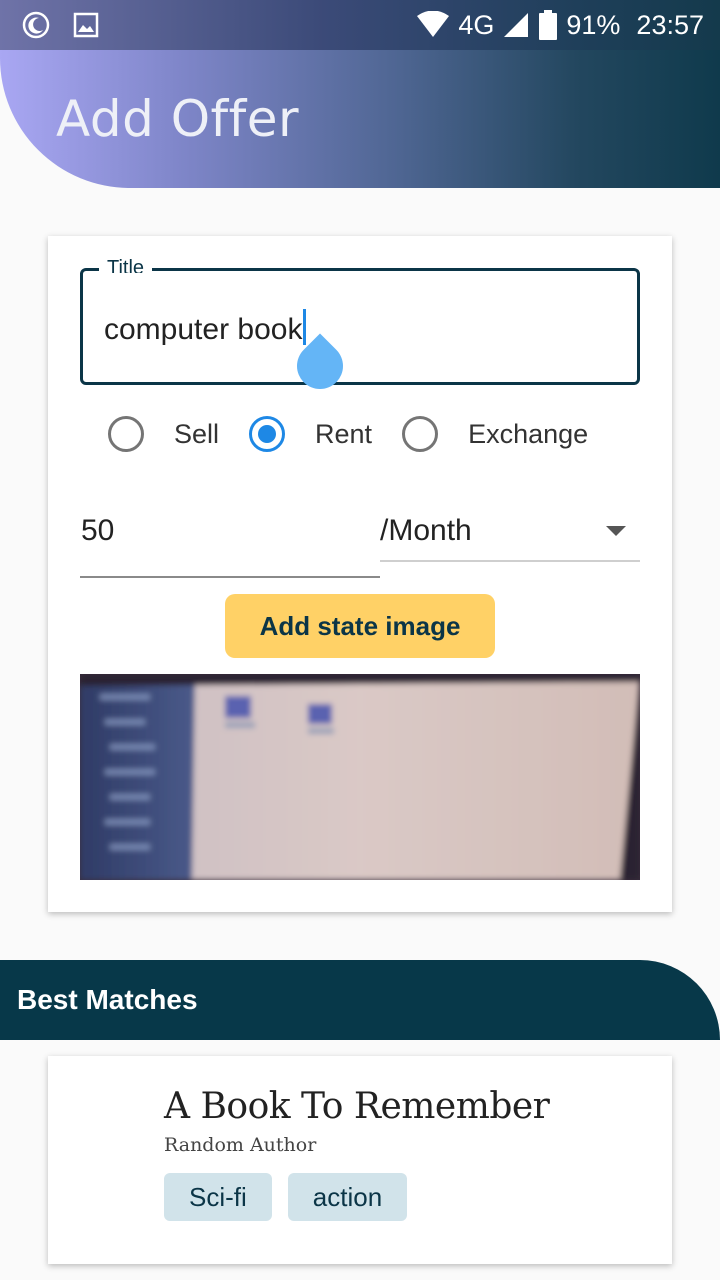 The width and height of the screenshot is (720, 1280). Describe the element at coordinates (616, 531) in the screenshot. I see `chevron-down-icon` at that location.